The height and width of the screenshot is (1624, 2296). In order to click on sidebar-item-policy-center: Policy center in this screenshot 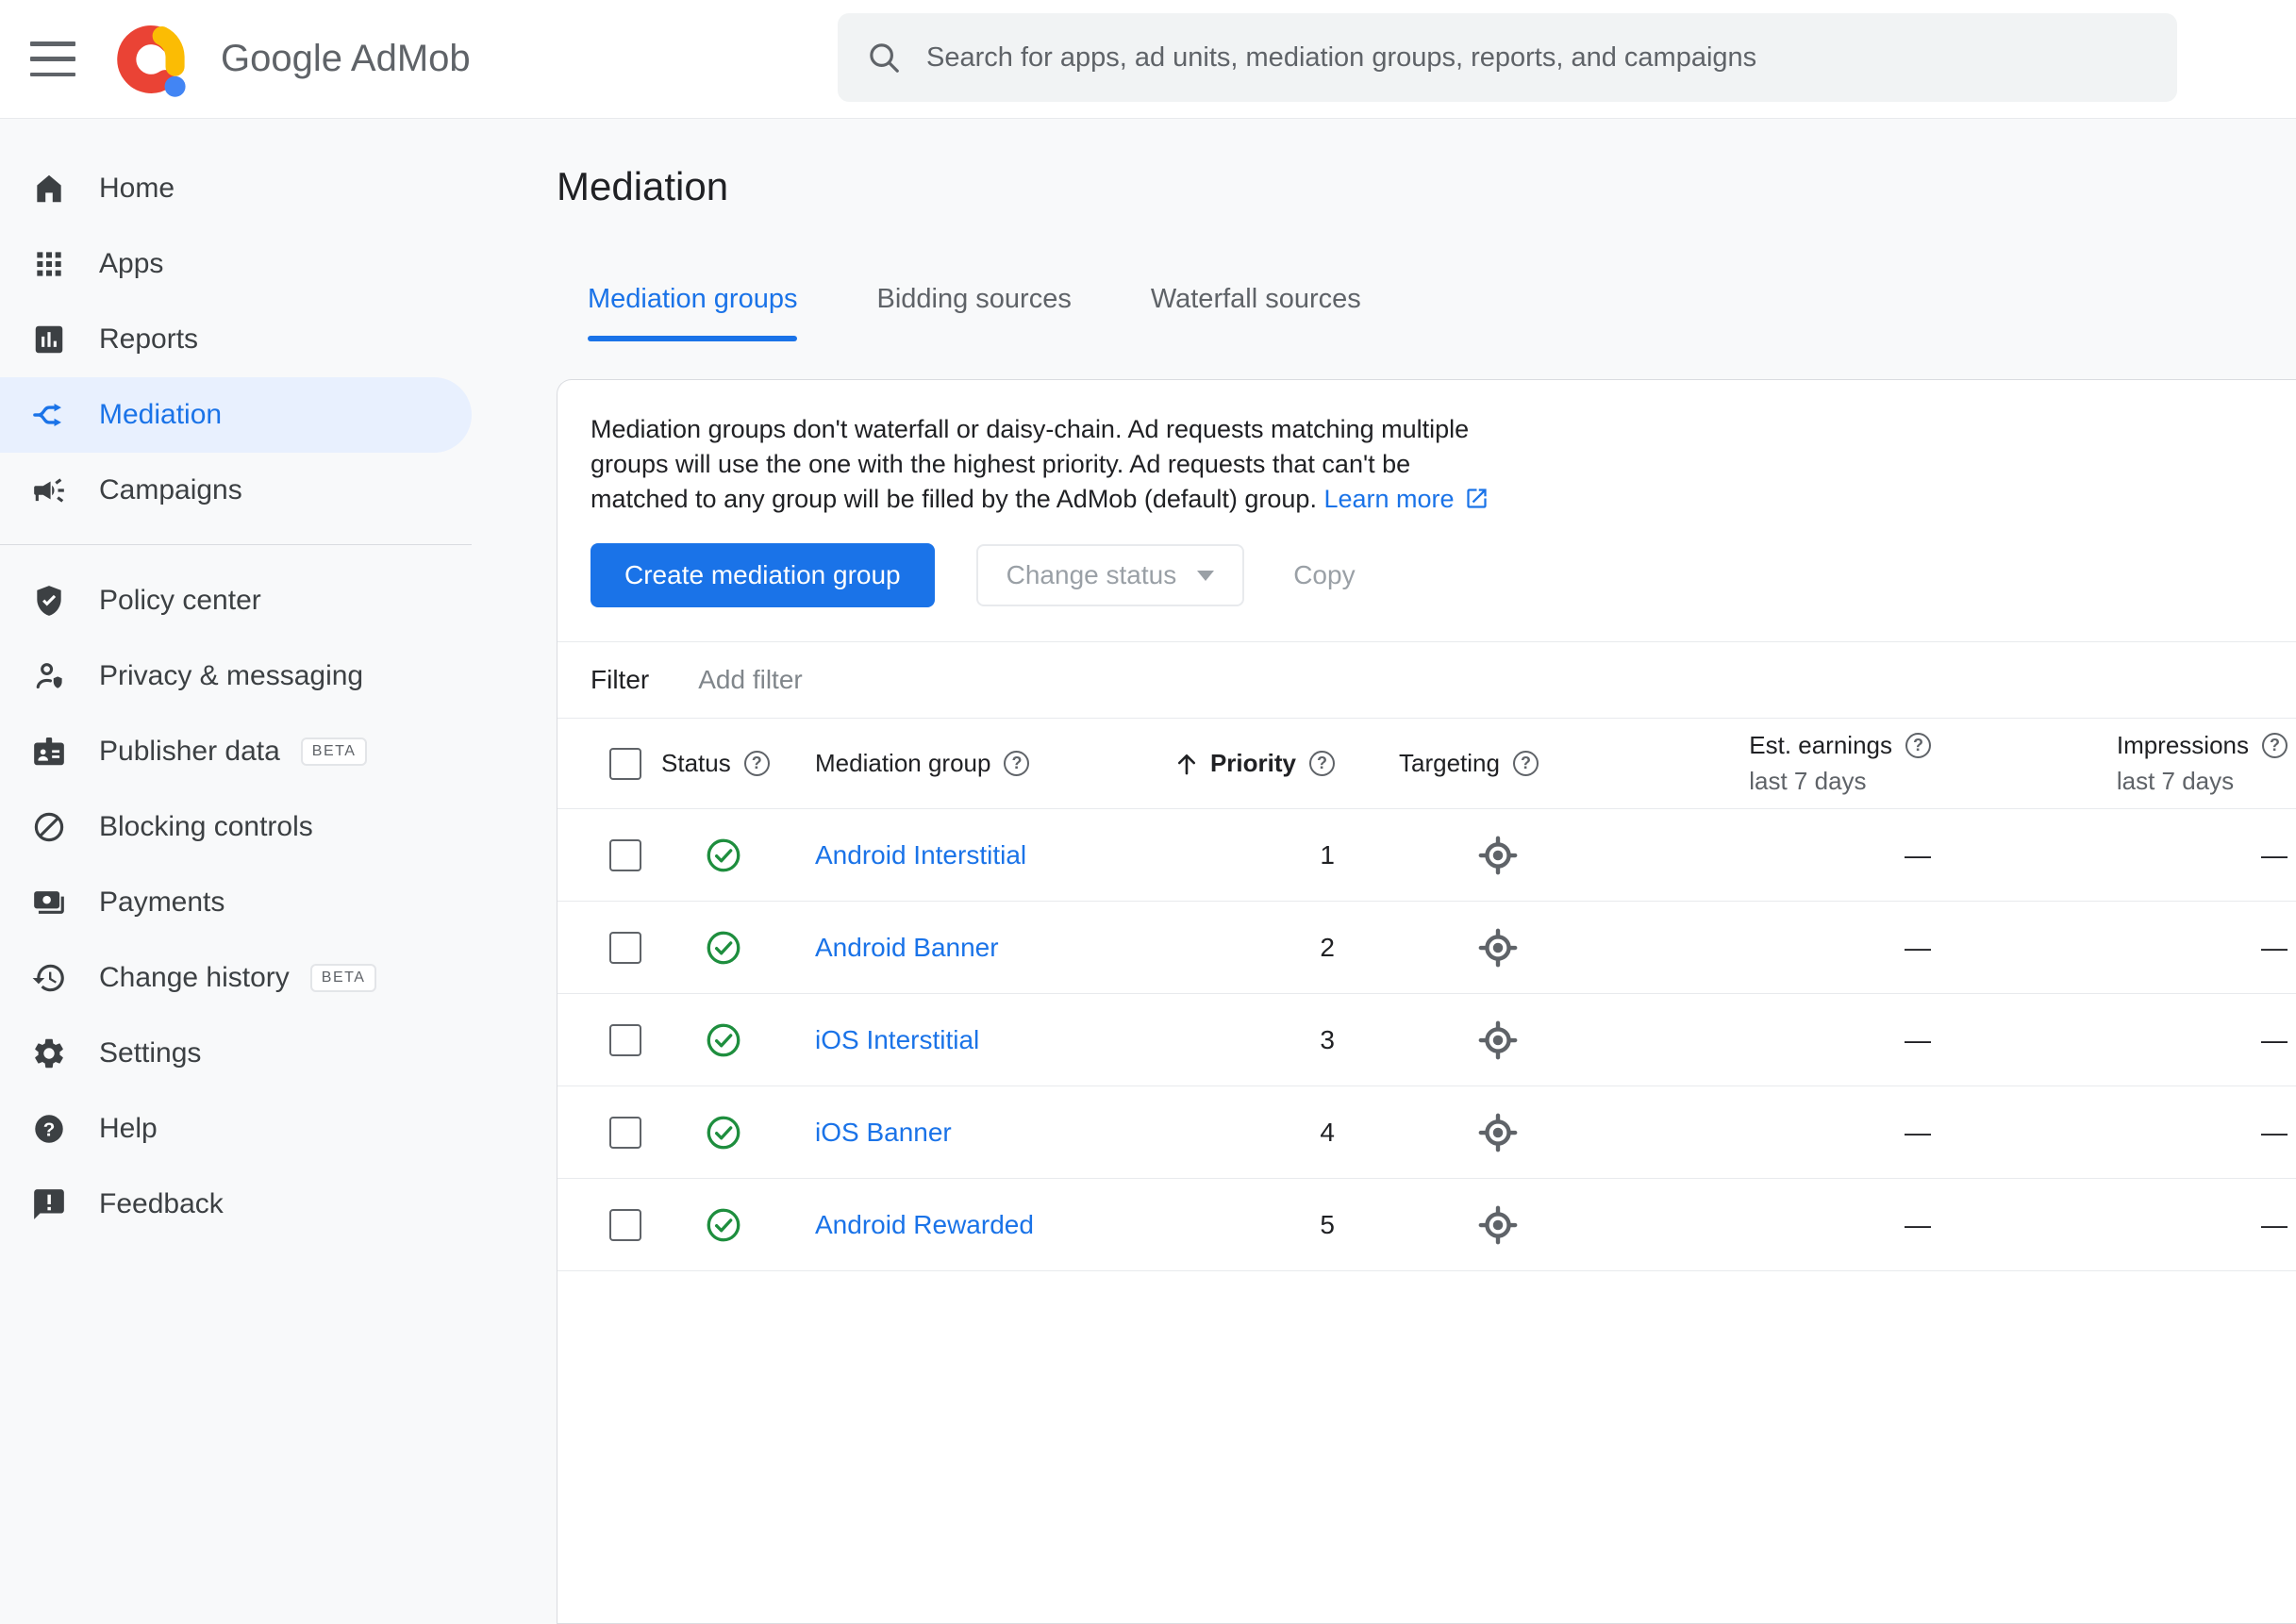, I will do `click(274, 600)`.